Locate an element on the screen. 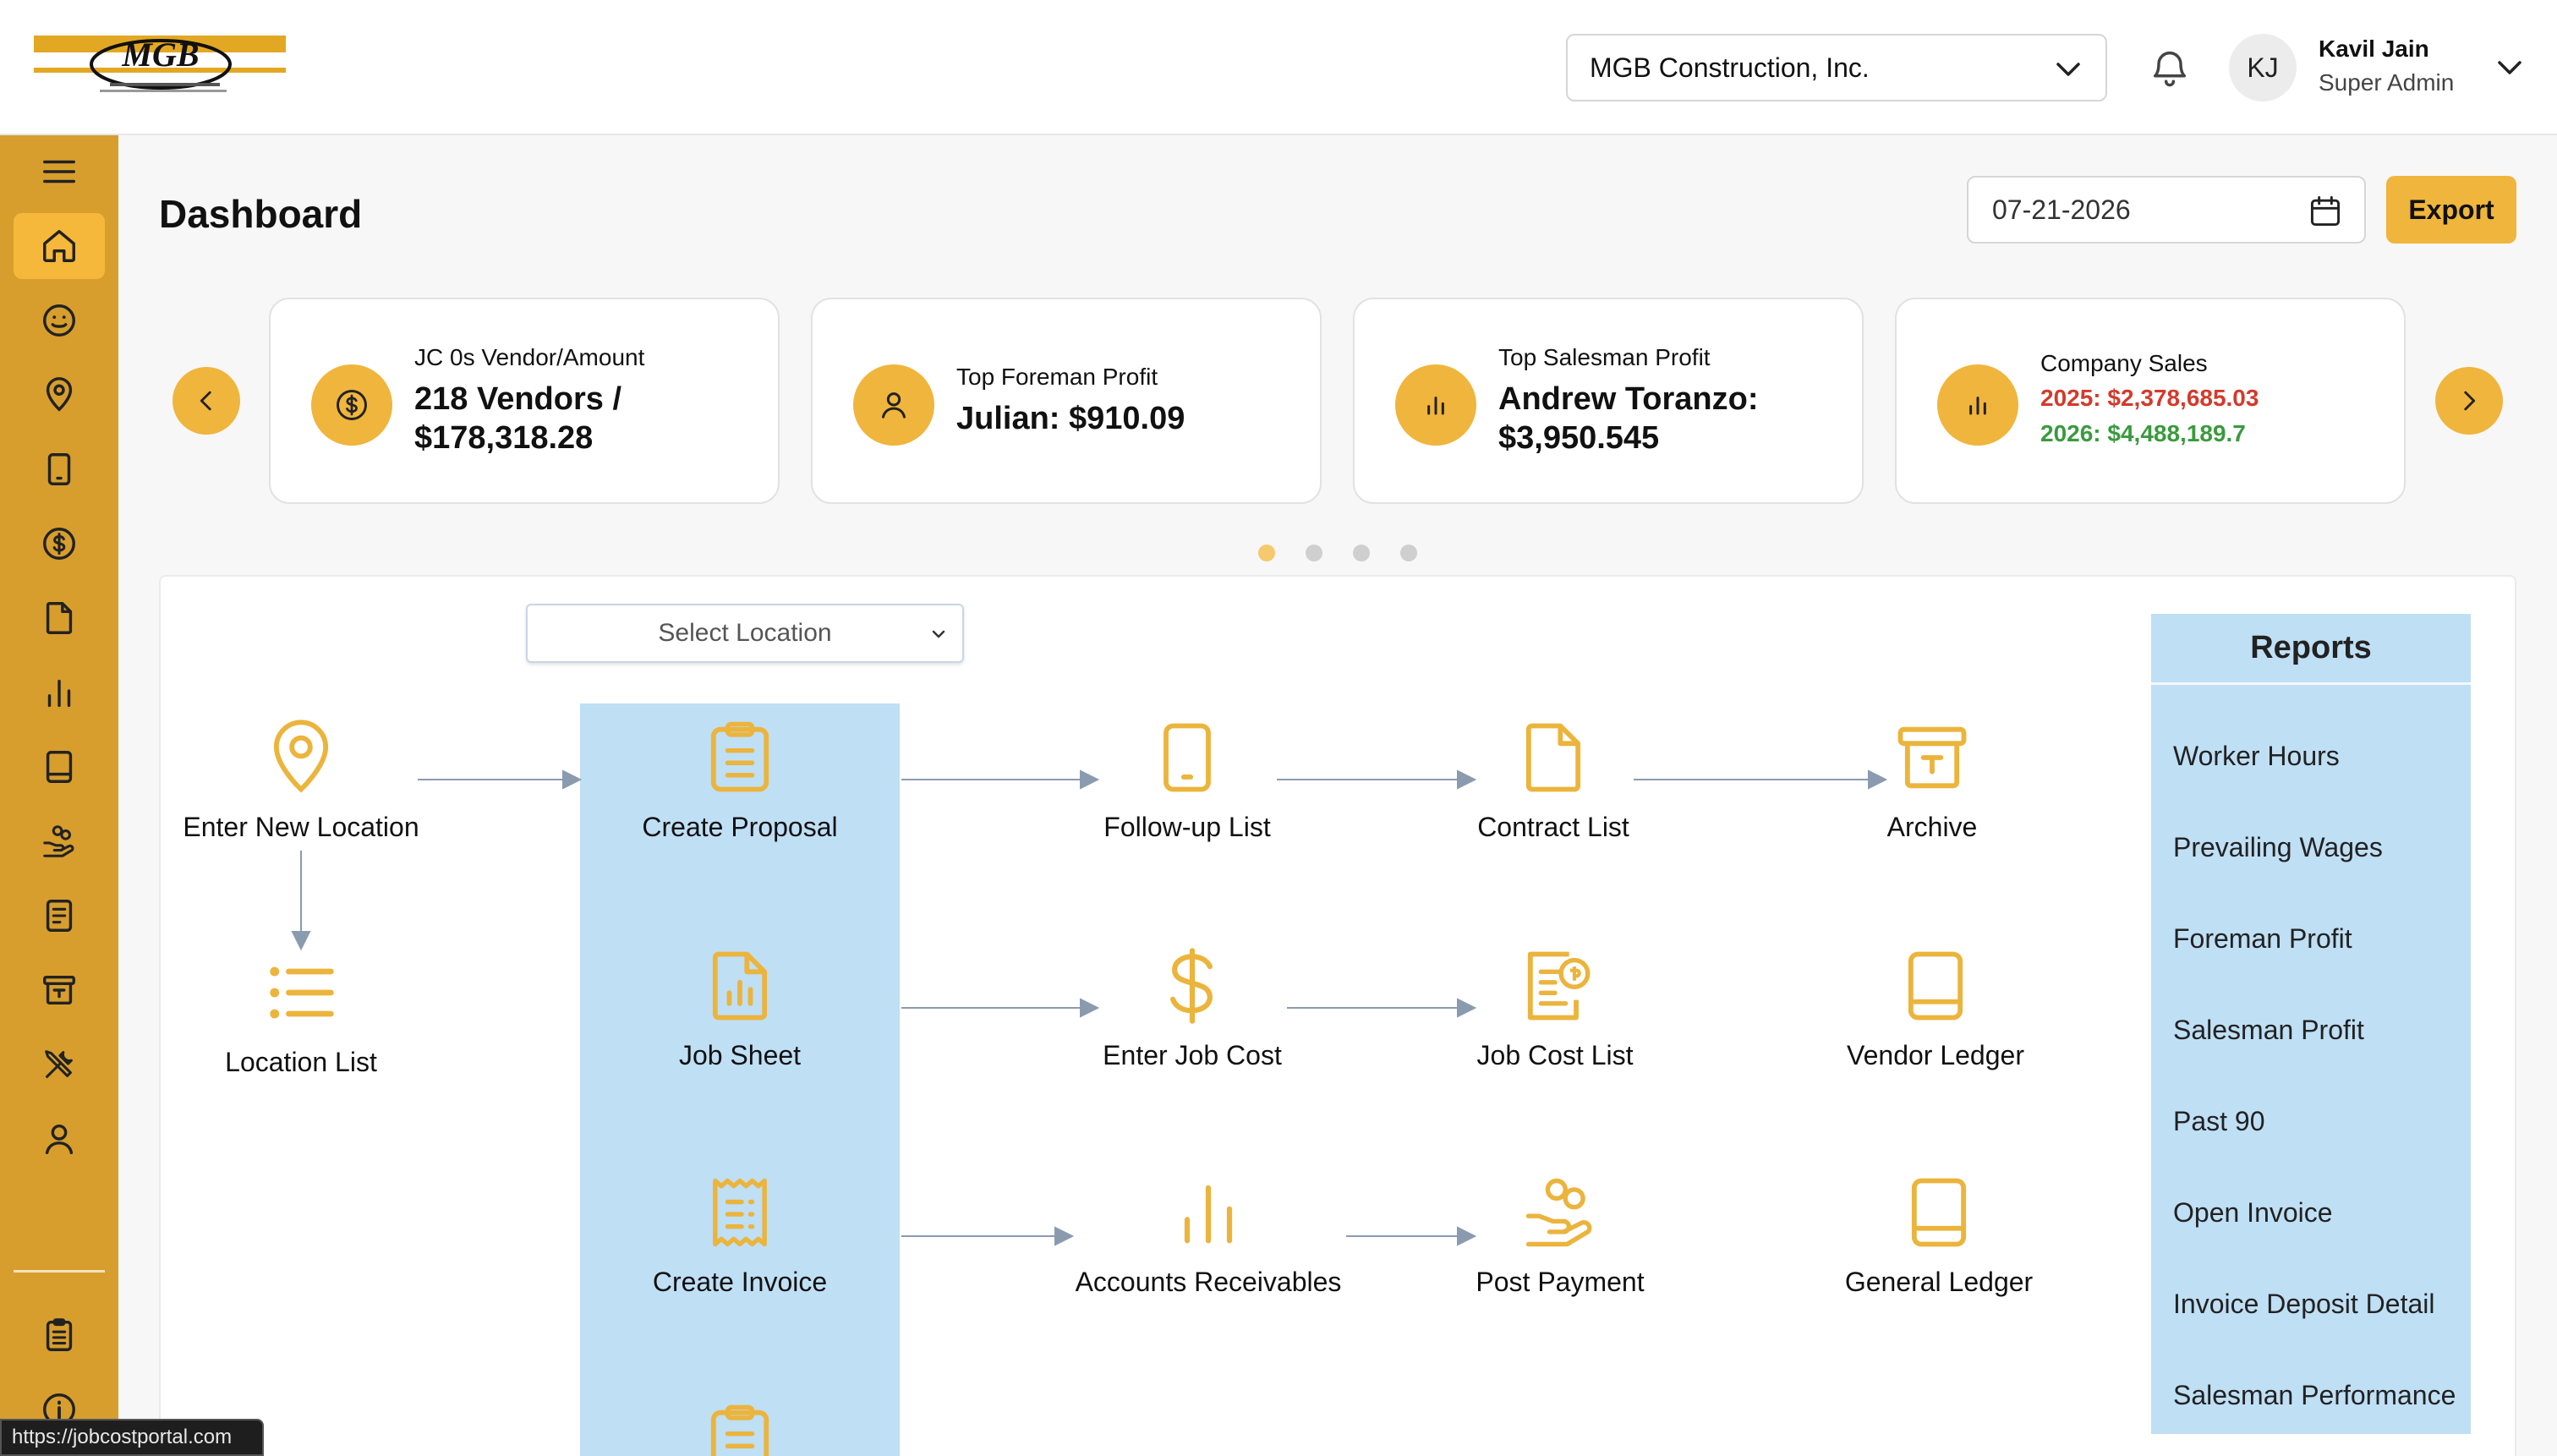  post-payment-node: Post Payment is located at coordinates (1560, 1234).